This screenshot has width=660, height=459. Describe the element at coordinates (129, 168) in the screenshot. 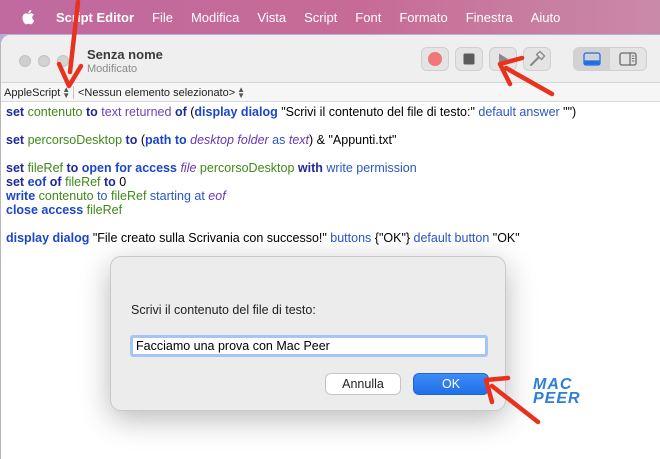

I see `code-token-cmd: open for access` at that location.